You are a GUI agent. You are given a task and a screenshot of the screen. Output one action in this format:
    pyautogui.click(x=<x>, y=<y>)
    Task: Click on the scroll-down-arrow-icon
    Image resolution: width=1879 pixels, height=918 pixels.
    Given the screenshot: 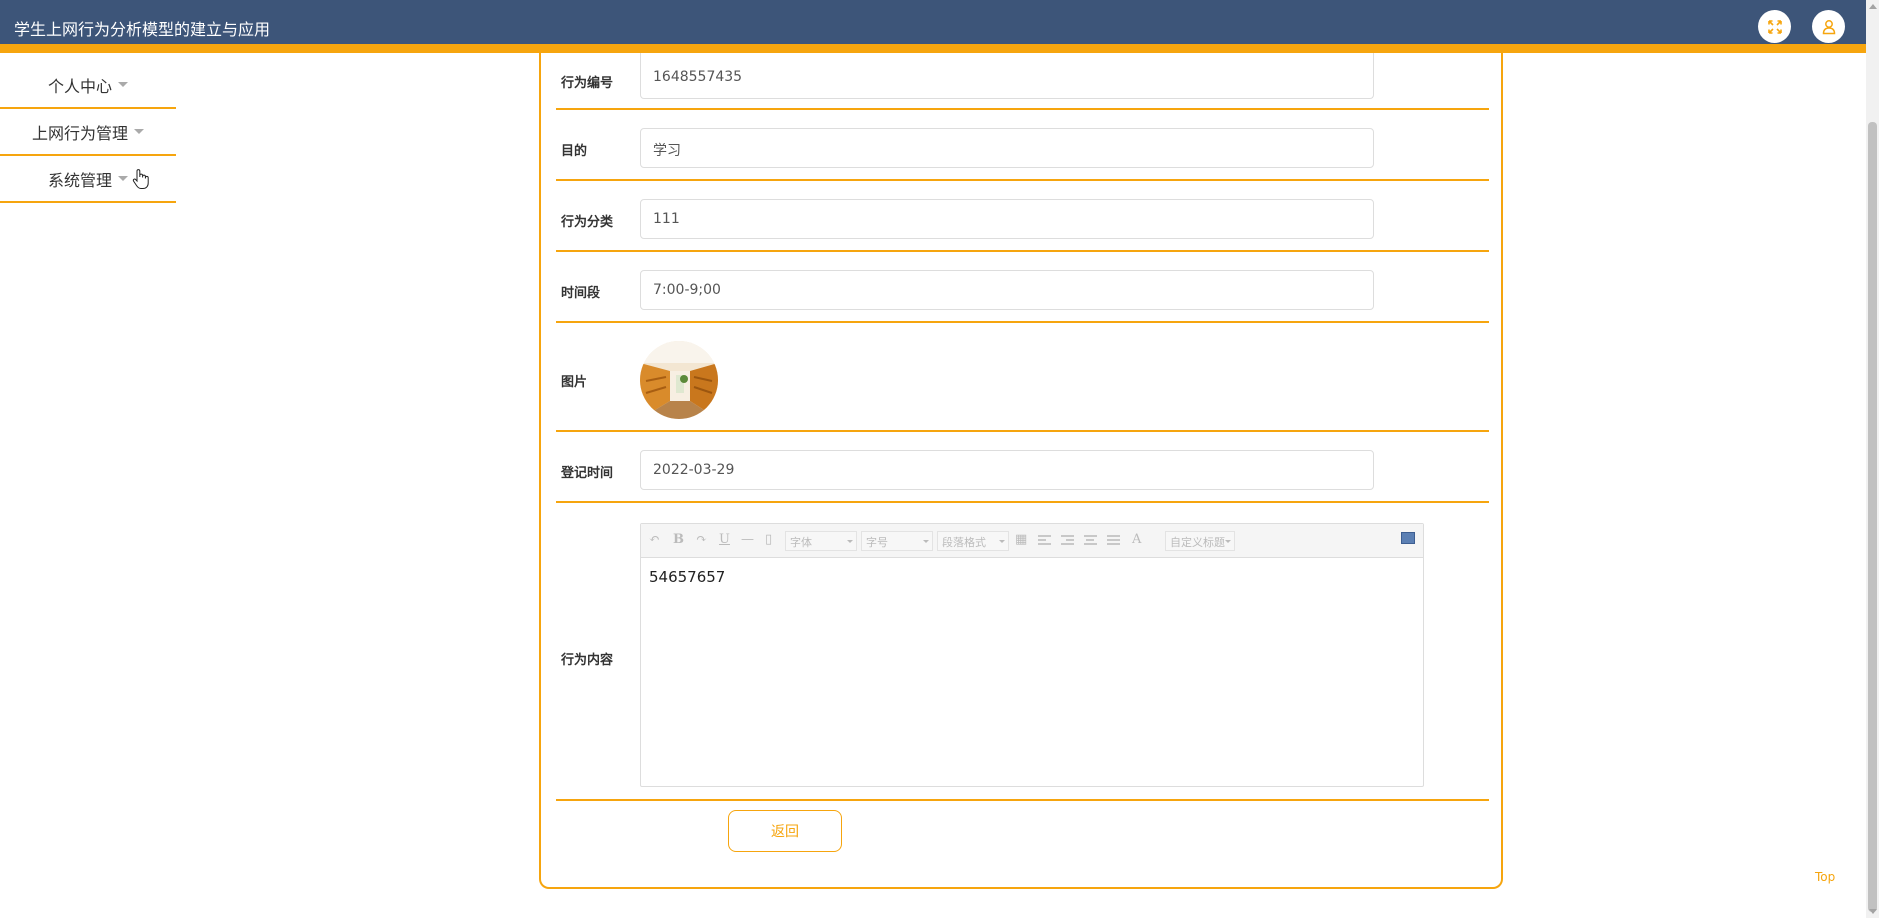 What is the action you would take?
    pyautogui.click(x=1873, y=911)
    